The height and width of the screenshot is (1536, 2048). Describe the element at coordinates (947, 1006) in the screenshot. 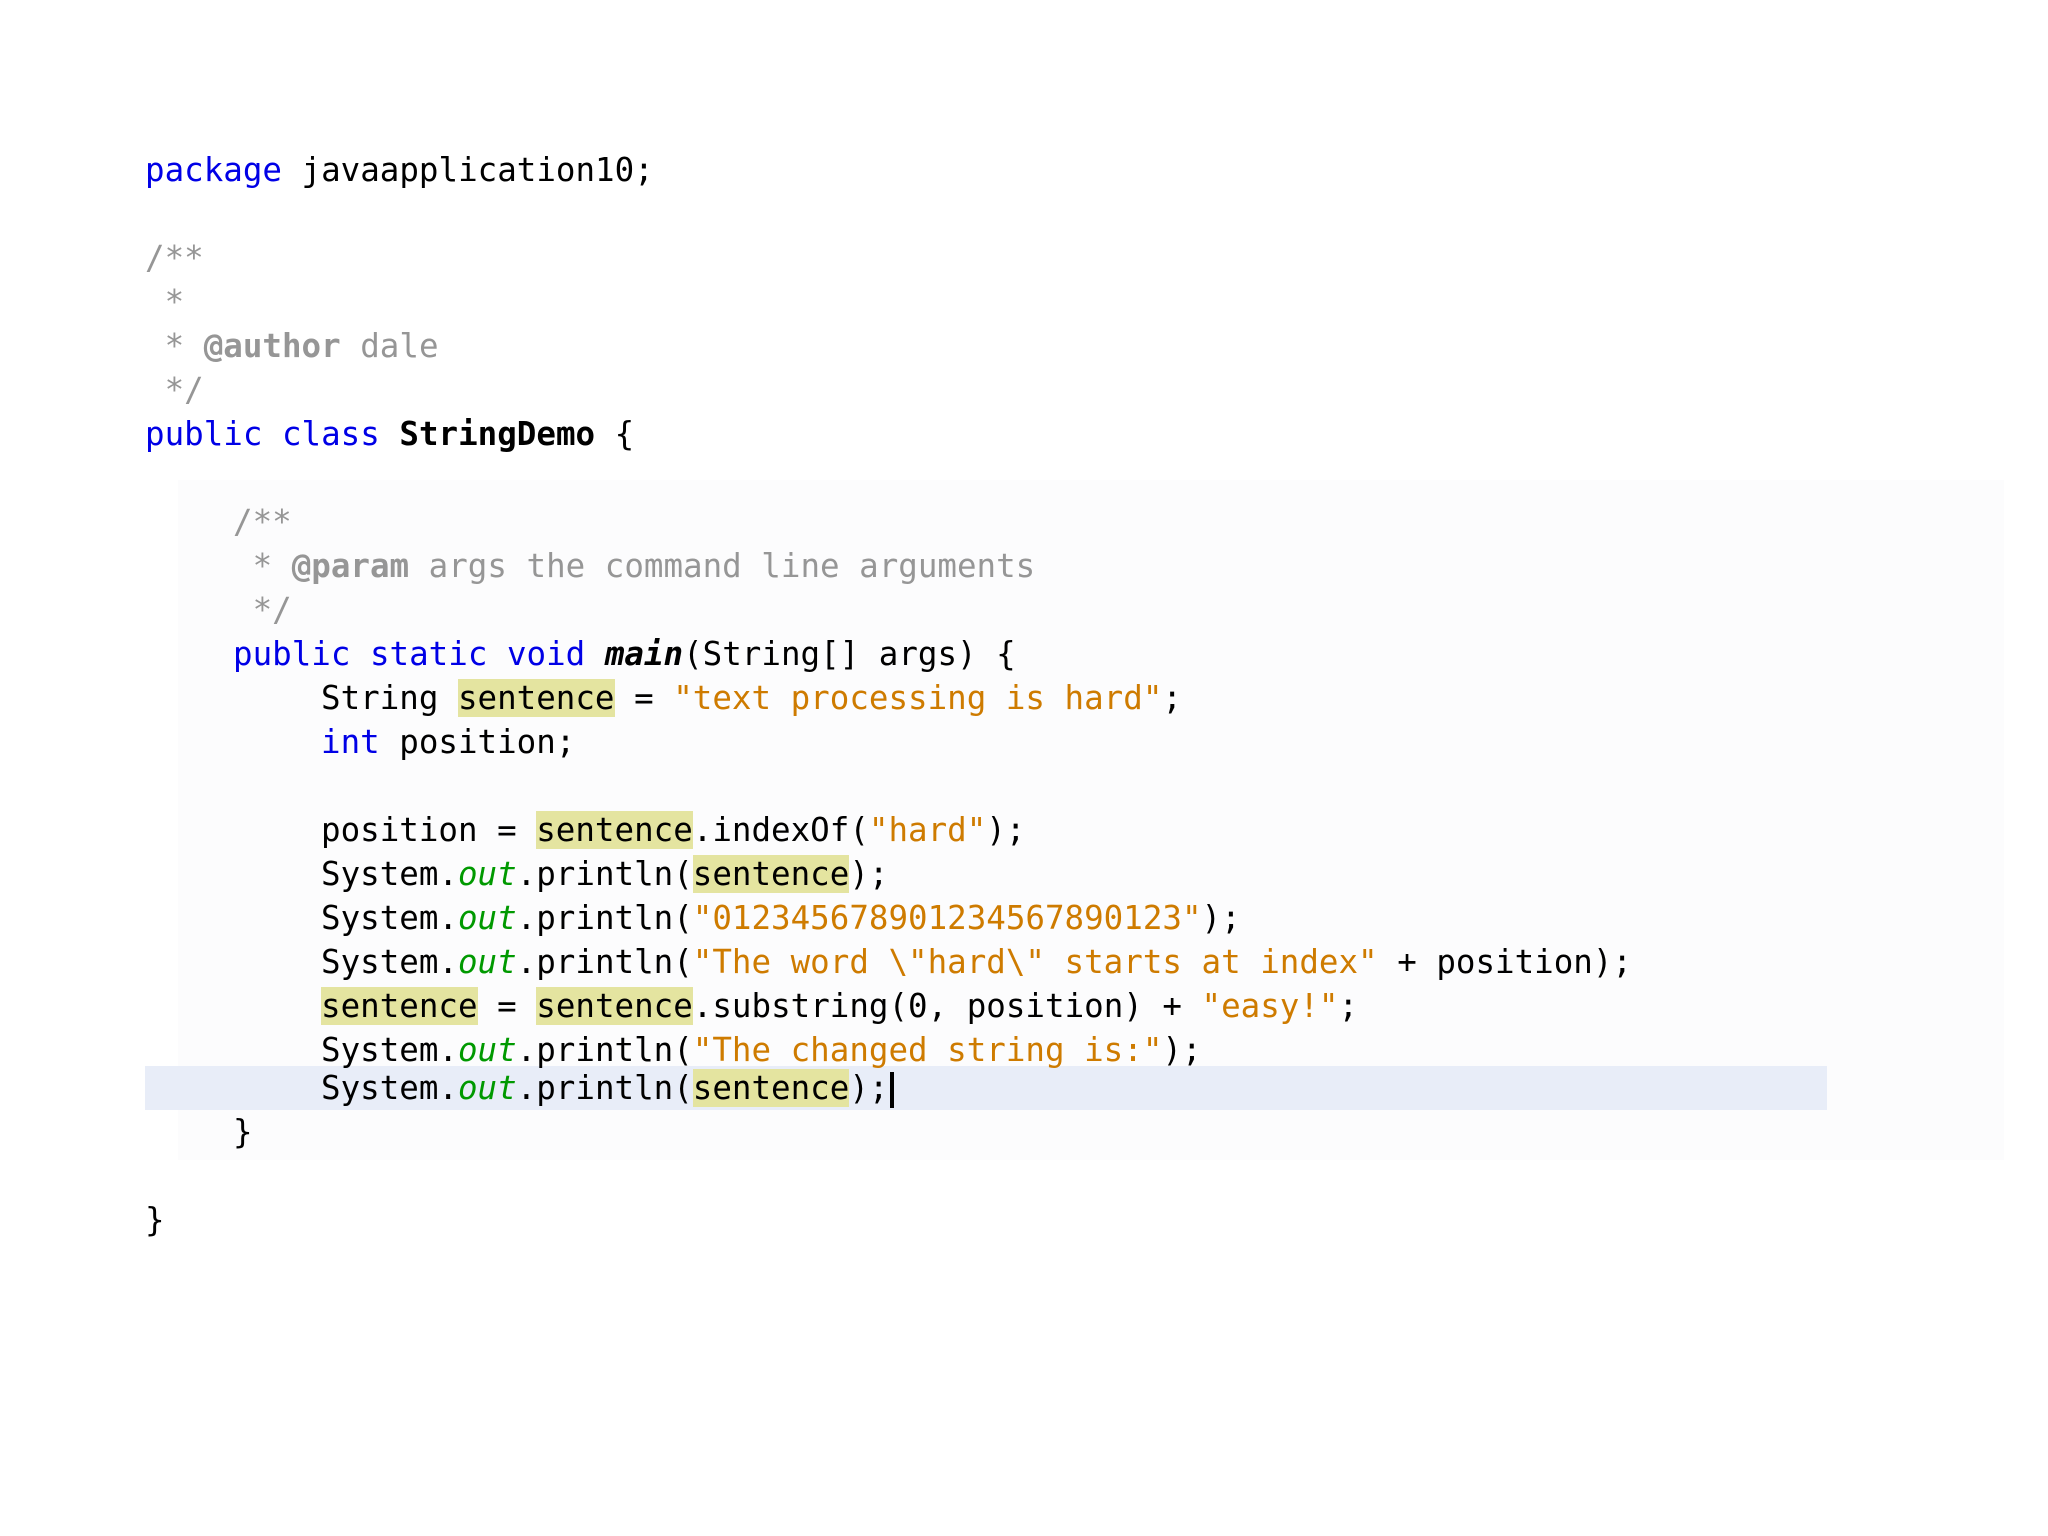

I see `method-call: .substring(0, position) +` at that location.